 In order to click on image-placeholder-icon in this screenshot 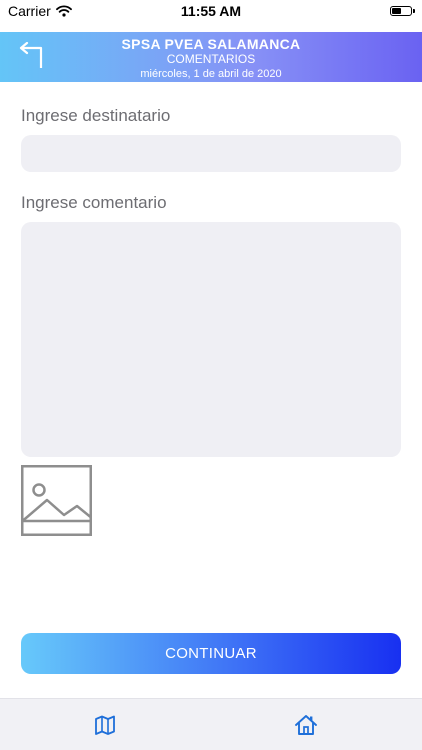, I will do `click(56, 502)`.